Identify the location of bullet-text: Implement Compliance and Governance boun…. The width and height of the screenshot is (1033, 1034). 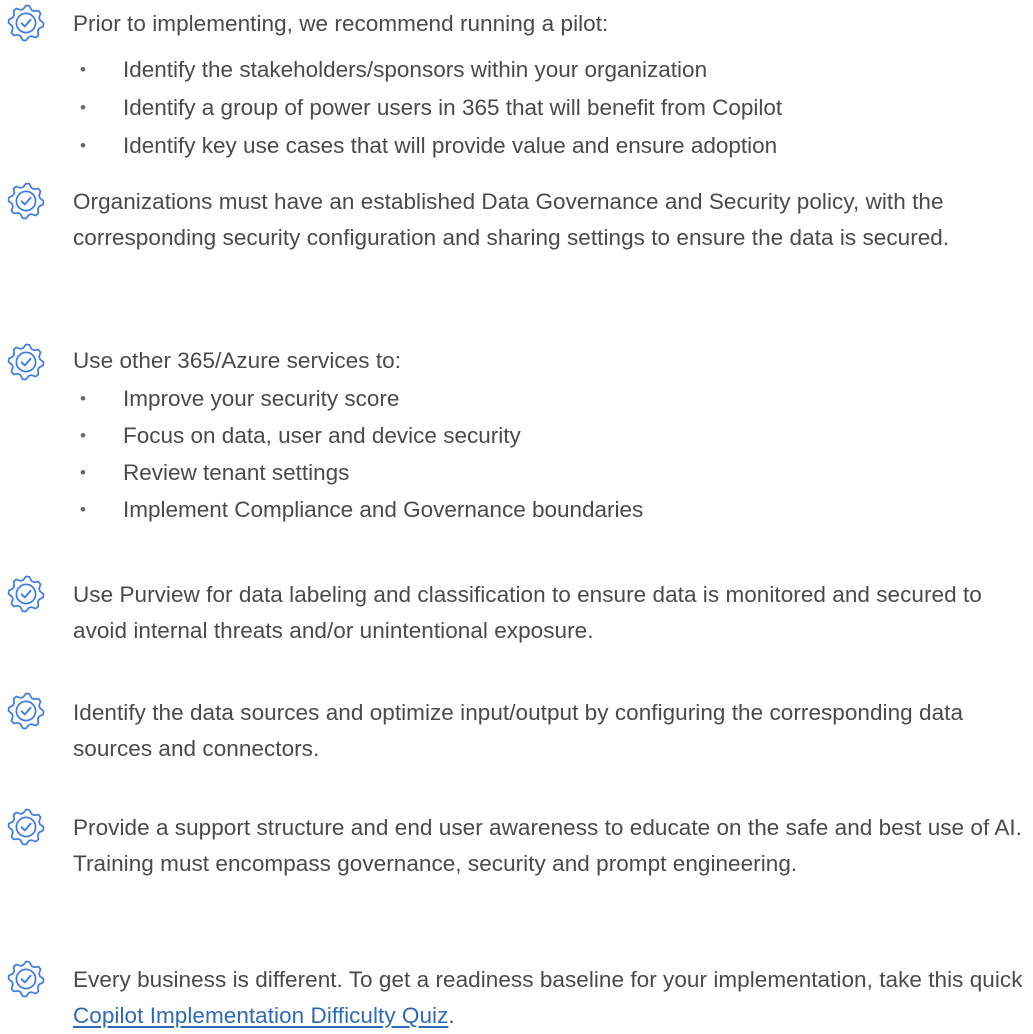
(383, 509).